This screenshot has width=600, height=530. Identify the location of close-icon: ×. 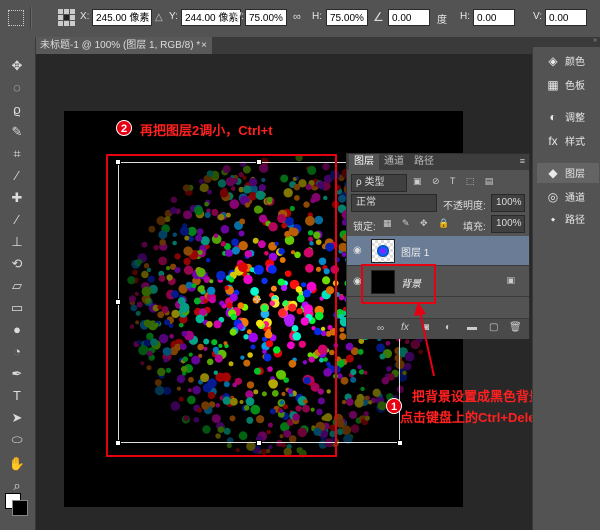
(204, 45).